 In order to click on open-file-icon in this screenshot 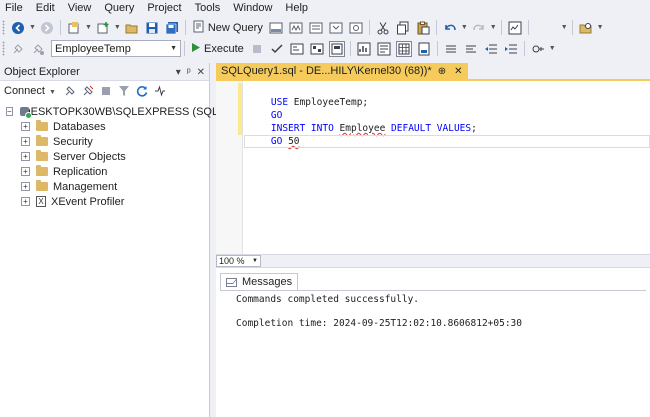, I will do `click(132, 28)`.